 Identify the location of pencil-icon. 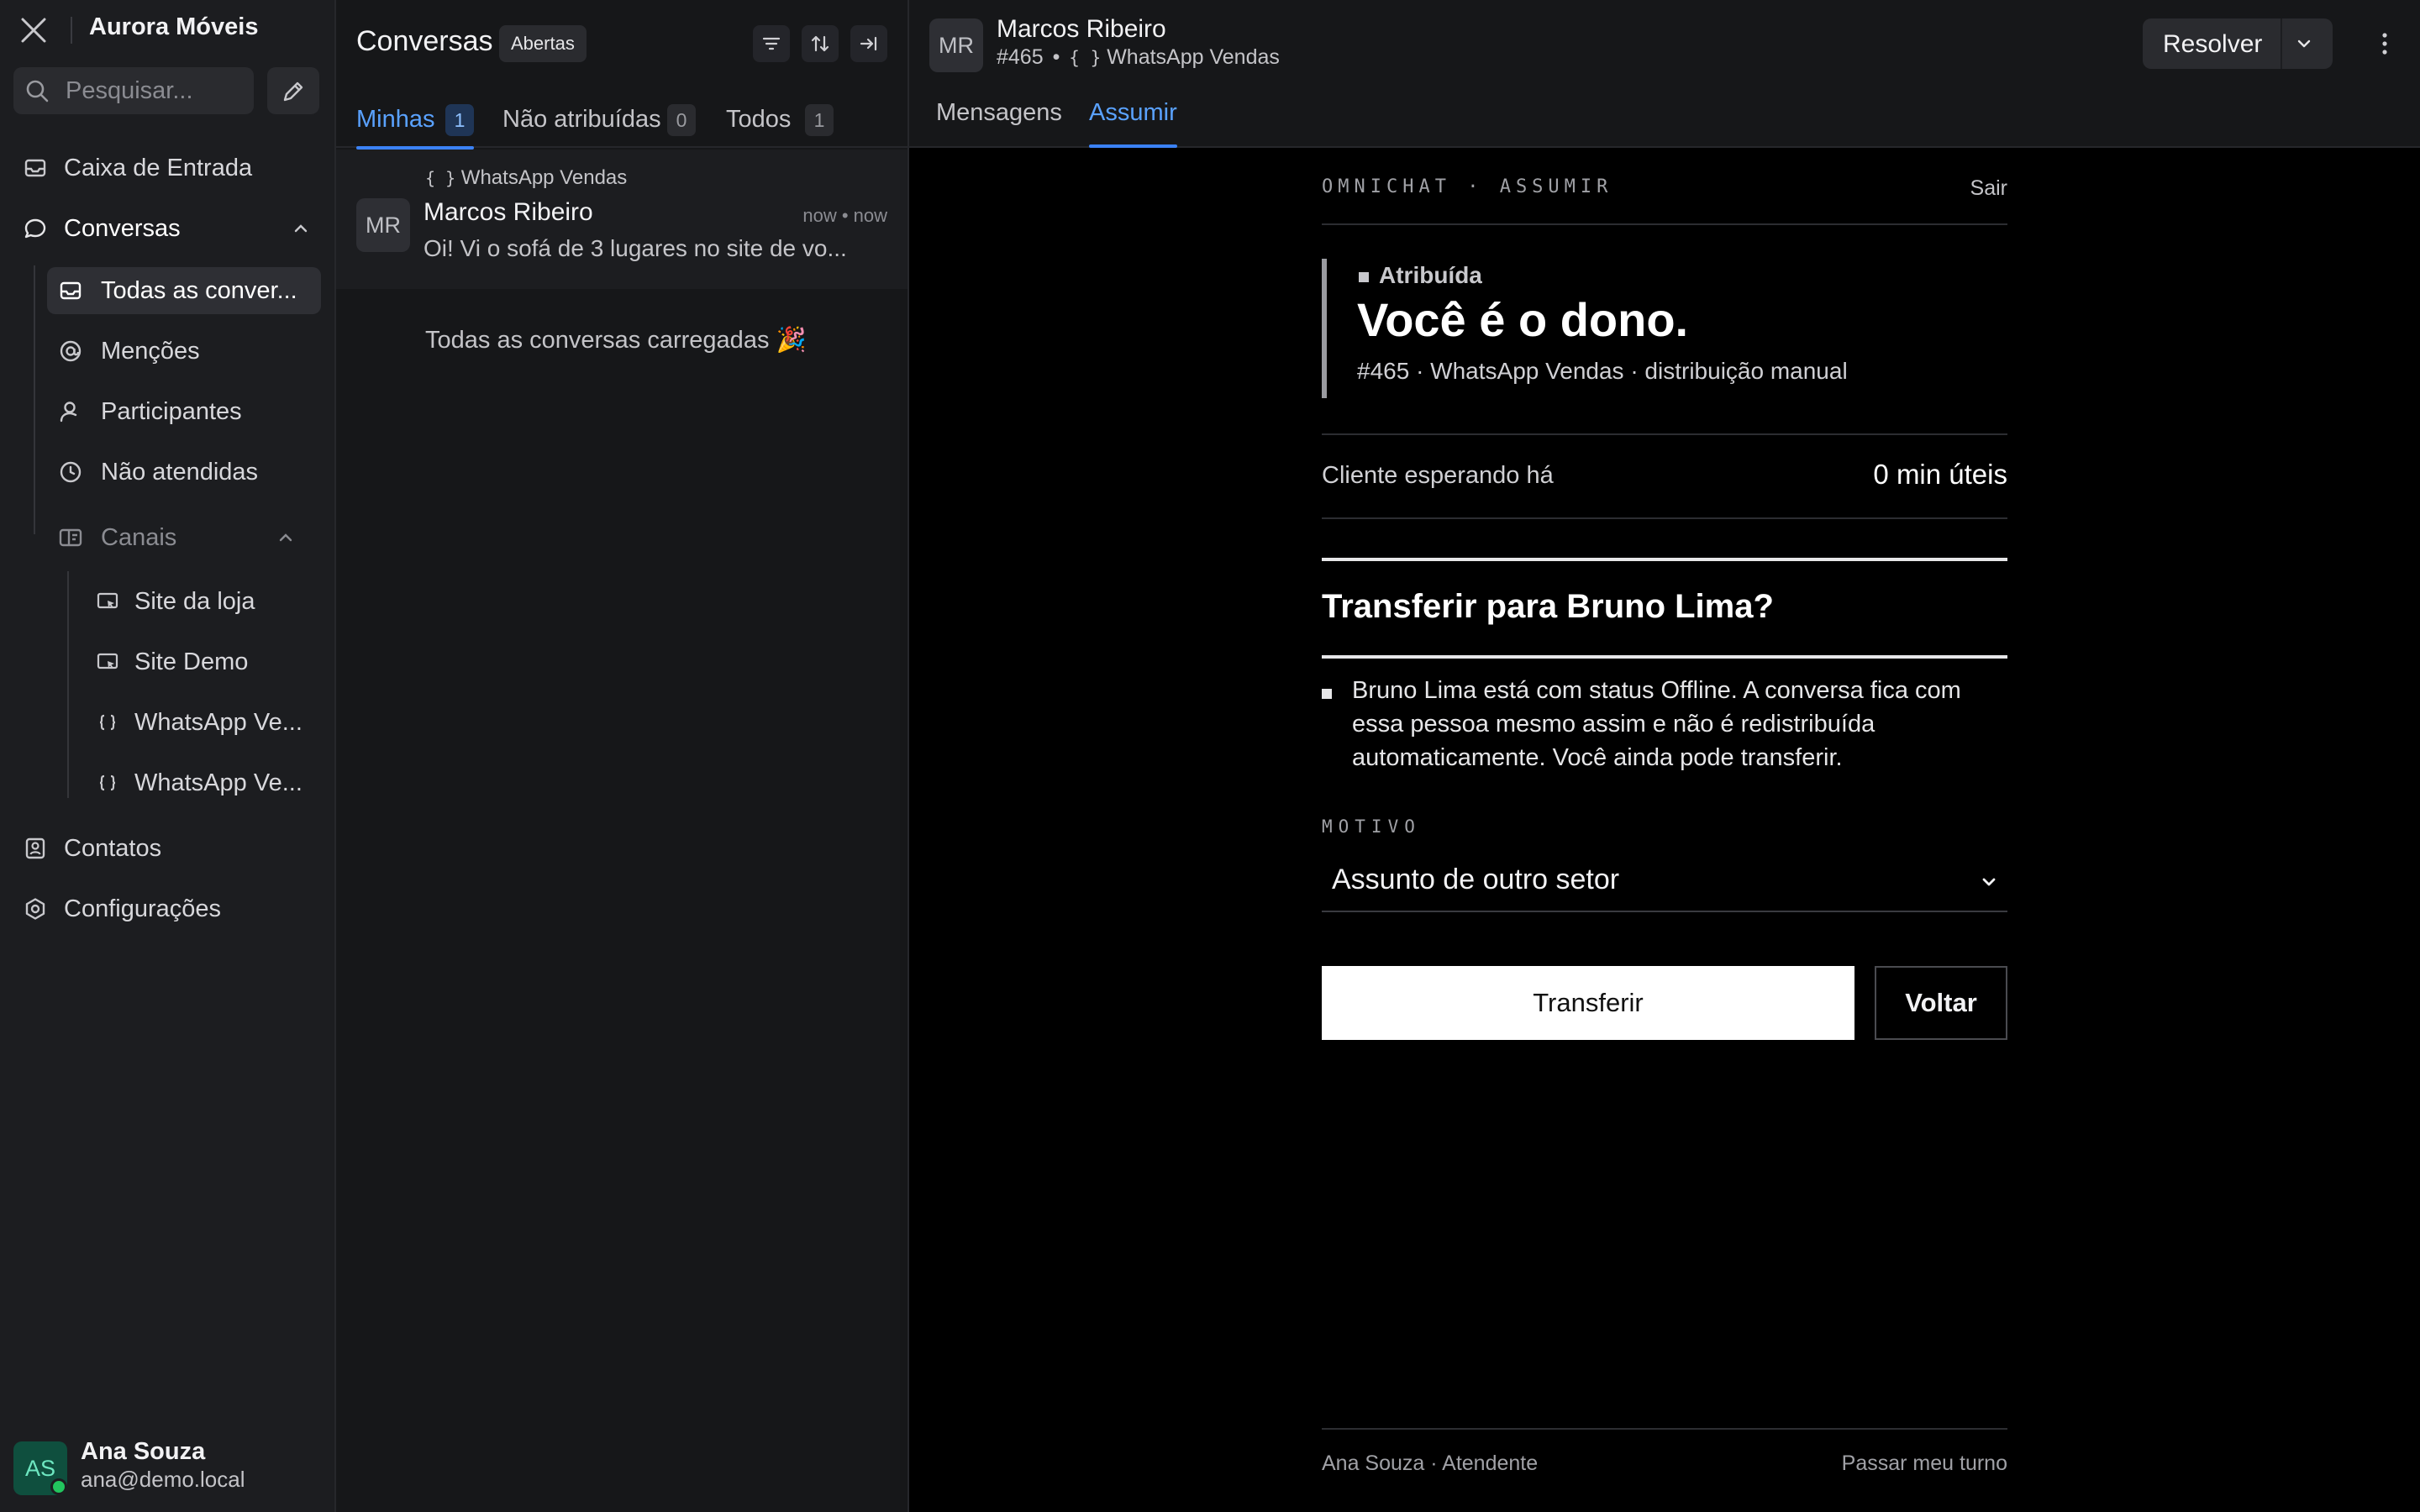
(293, 91).